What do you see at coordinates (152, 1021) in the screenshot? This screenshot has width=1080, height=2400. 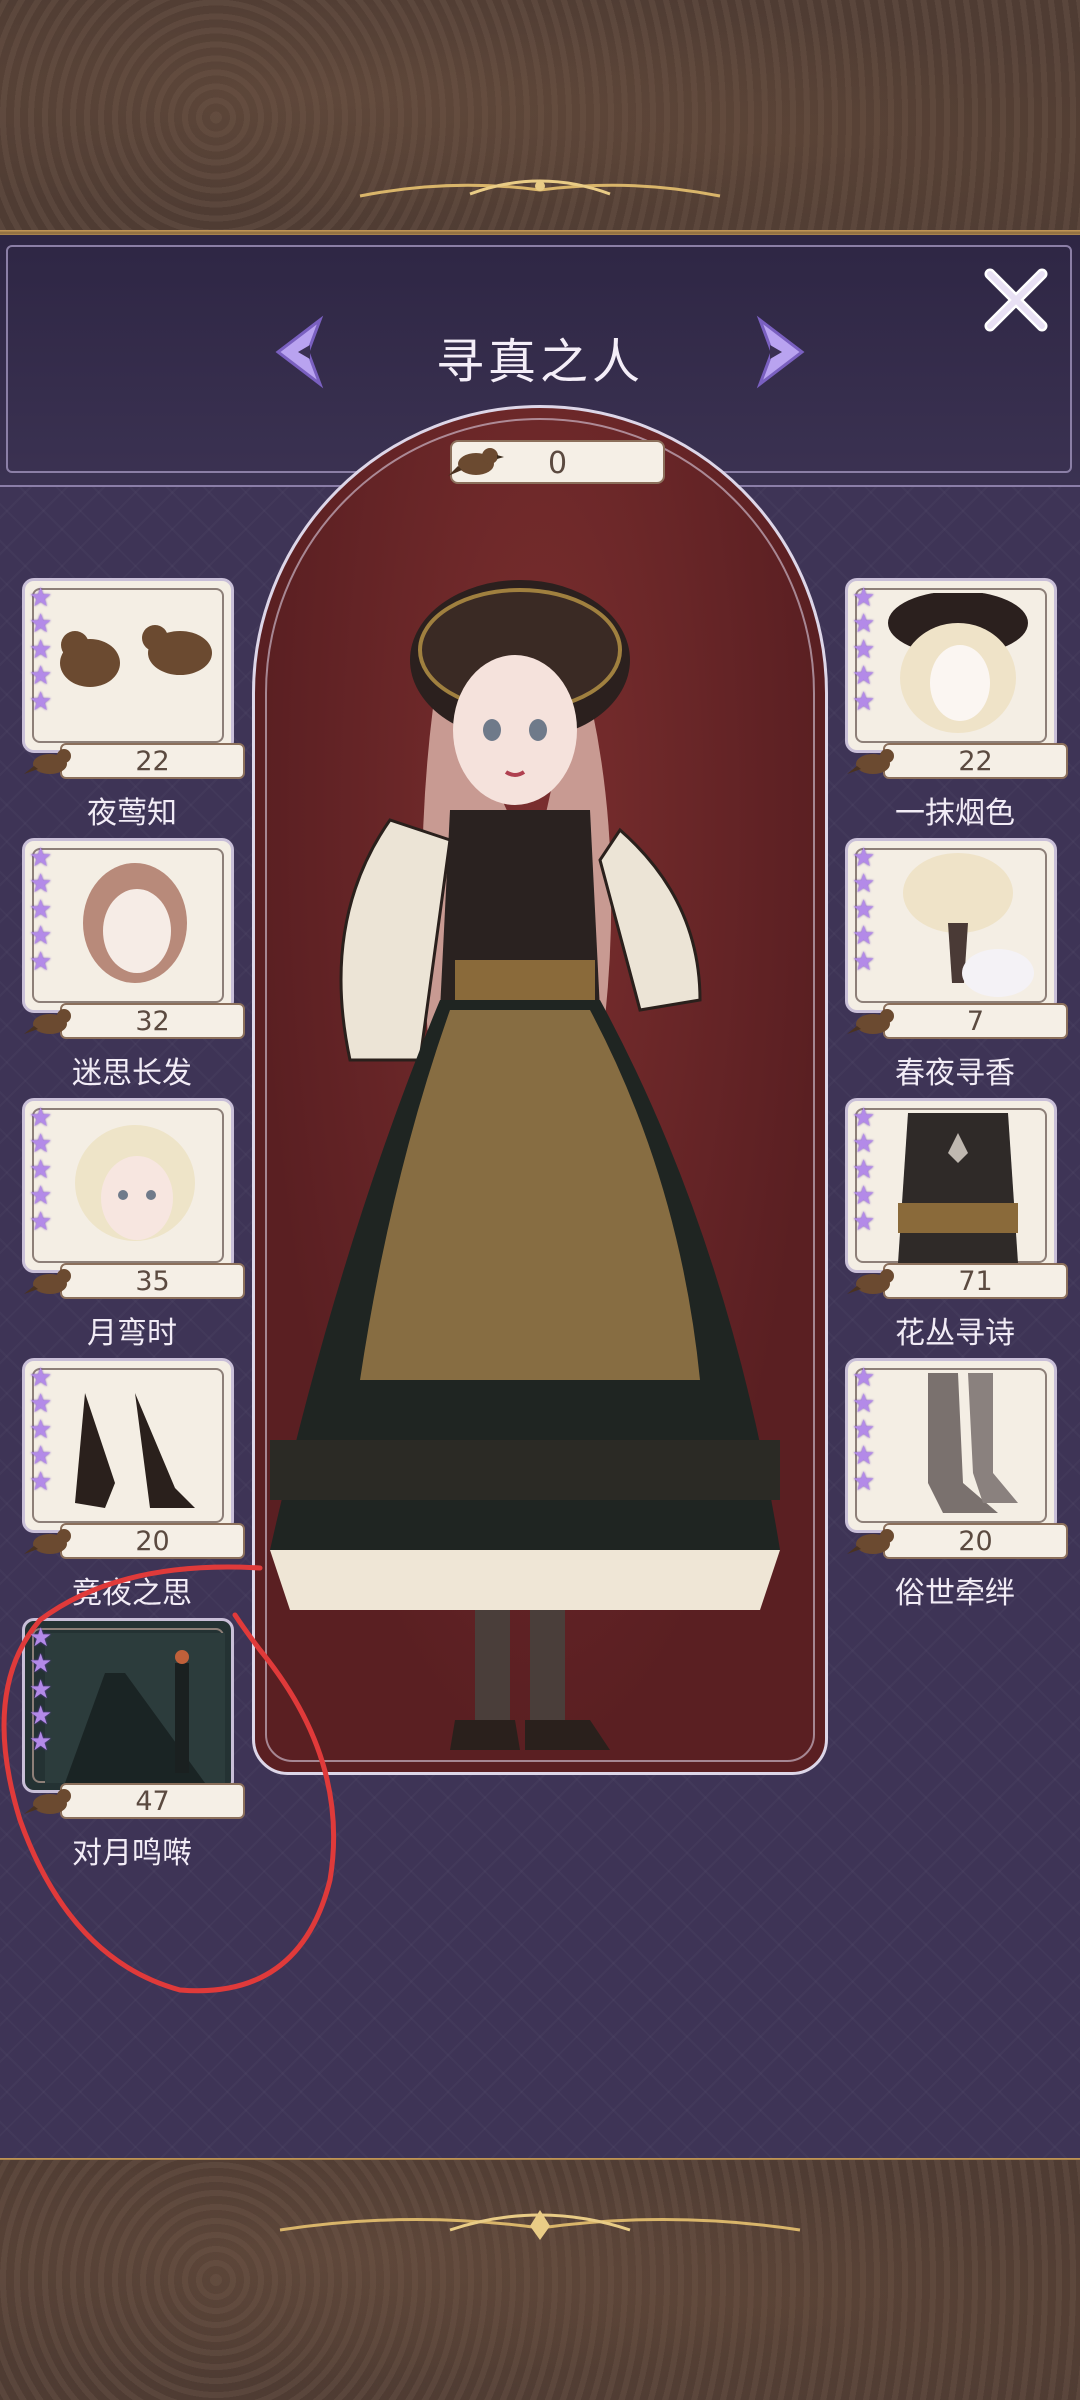 I see `item-count: 32` at bounding box center [152, 1021].